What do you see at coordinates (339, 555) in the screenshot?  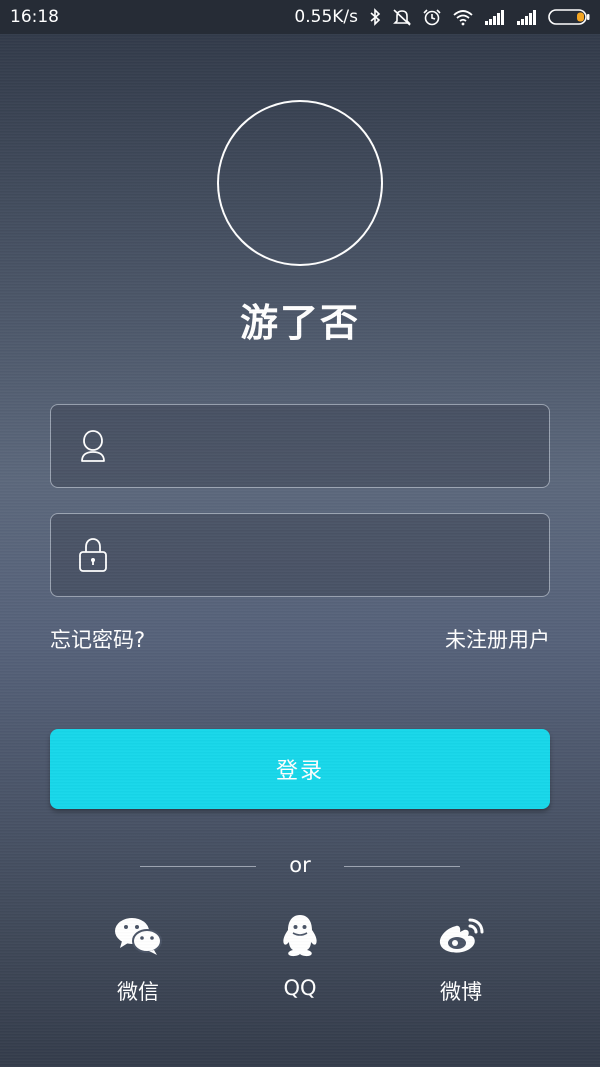 I see `password-input` at bounding box center [339, 555].